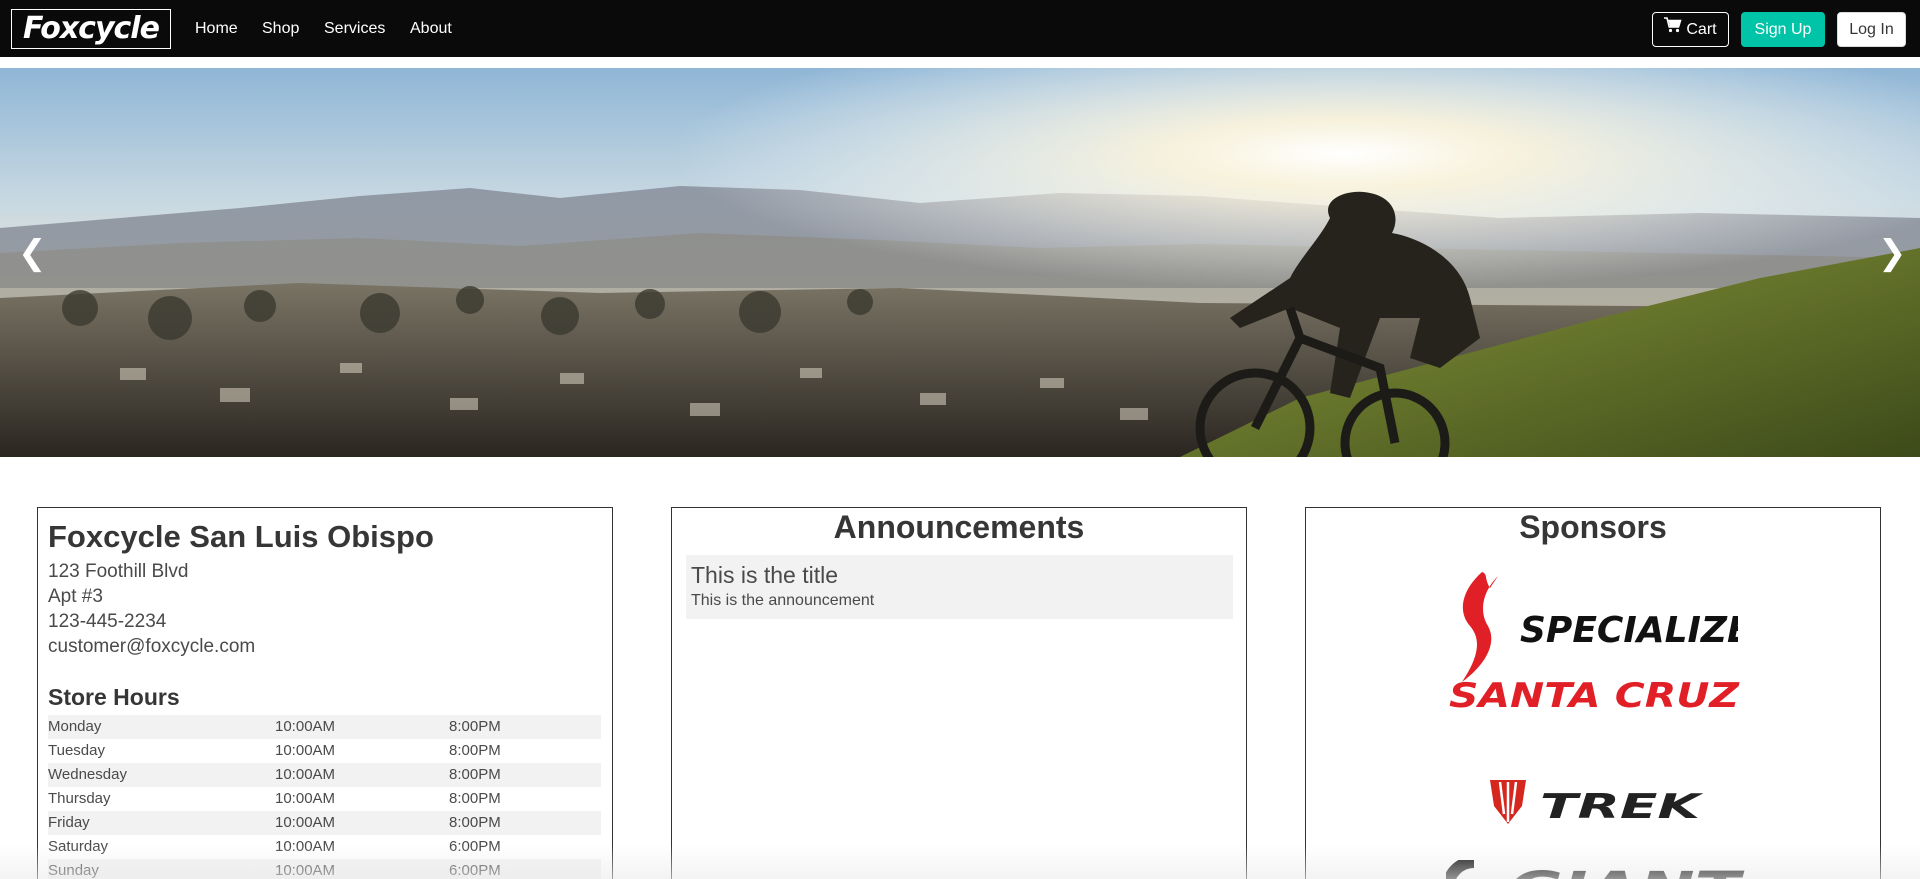 The width and height of the screenshot is (1920, 879). What do you see at coordinates (1871, 29) in the screenshot?
I see `log-in-button: Log In` at bounding box center [1871, 29].